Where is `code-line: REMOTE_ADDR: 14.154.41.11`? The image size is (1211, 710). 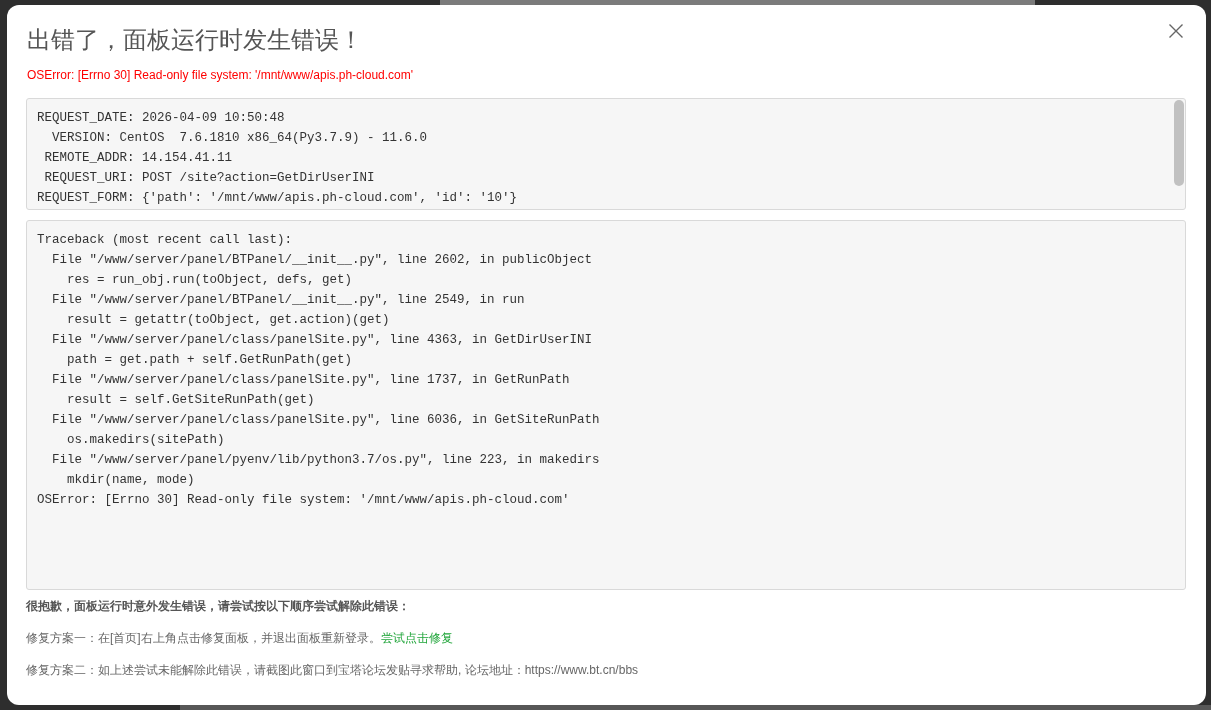 code-line: REMOTE_ADDR: 14.154.41.11 is located at coordinates (138, 158).